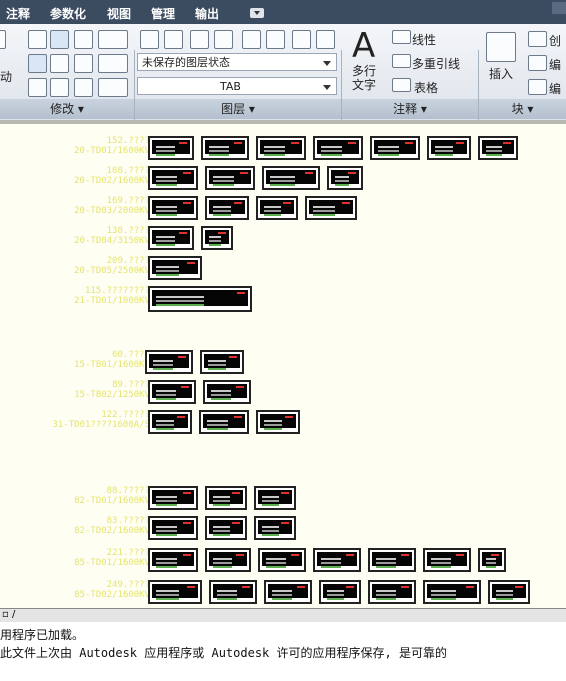 The image size is (566, 681). I want to click on menu-annotate: 注释, so click(18, 13).